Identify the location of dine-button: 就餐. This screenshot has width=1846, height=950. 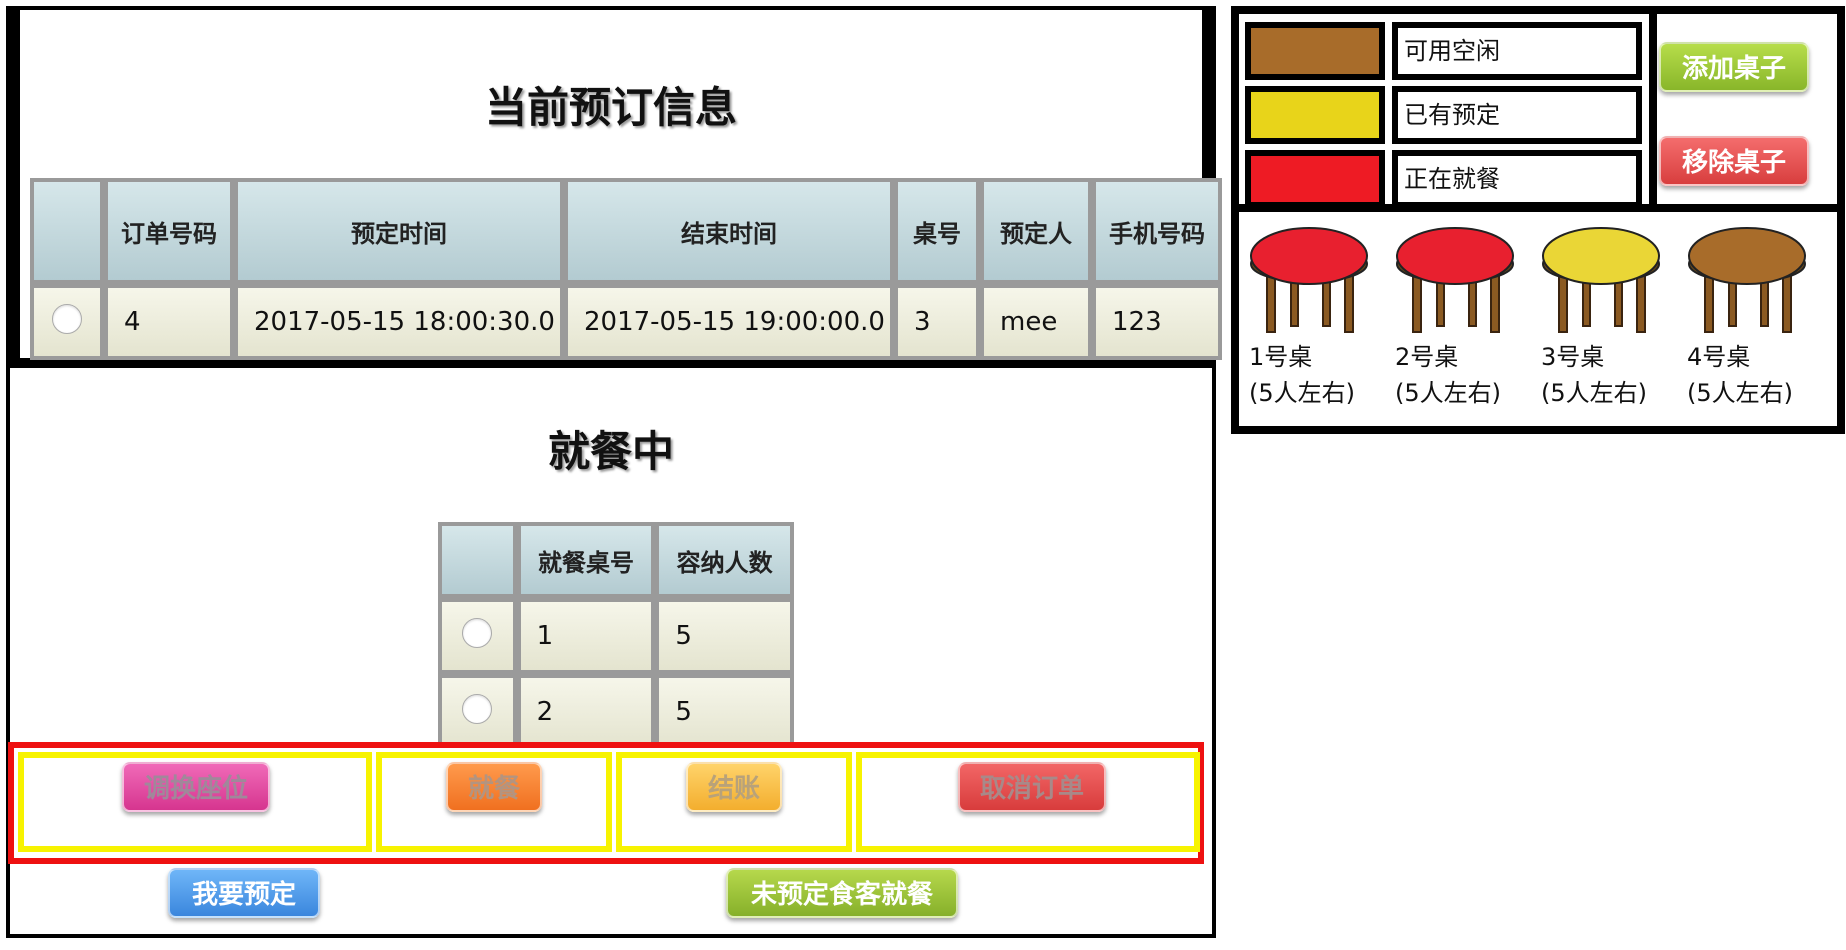
(494, 787).